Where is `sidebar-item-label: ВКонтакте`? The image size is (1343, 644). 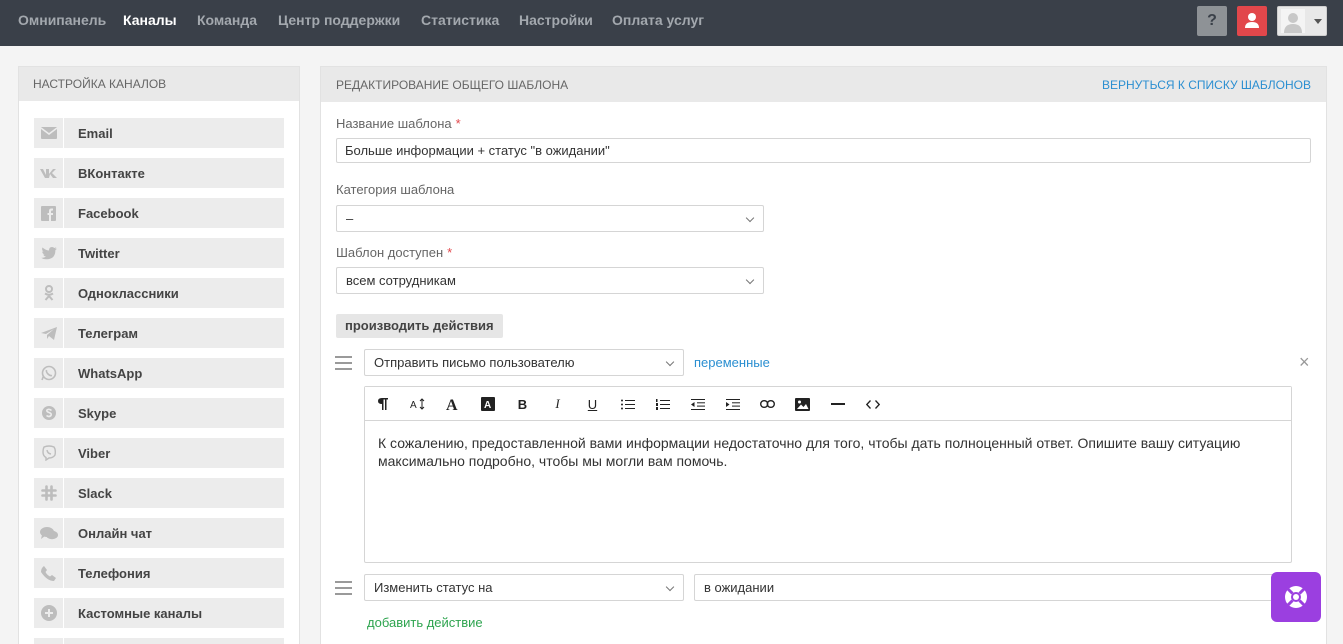 sidebar-item-label: ВКонтакте is located at coordinates (111, 173).